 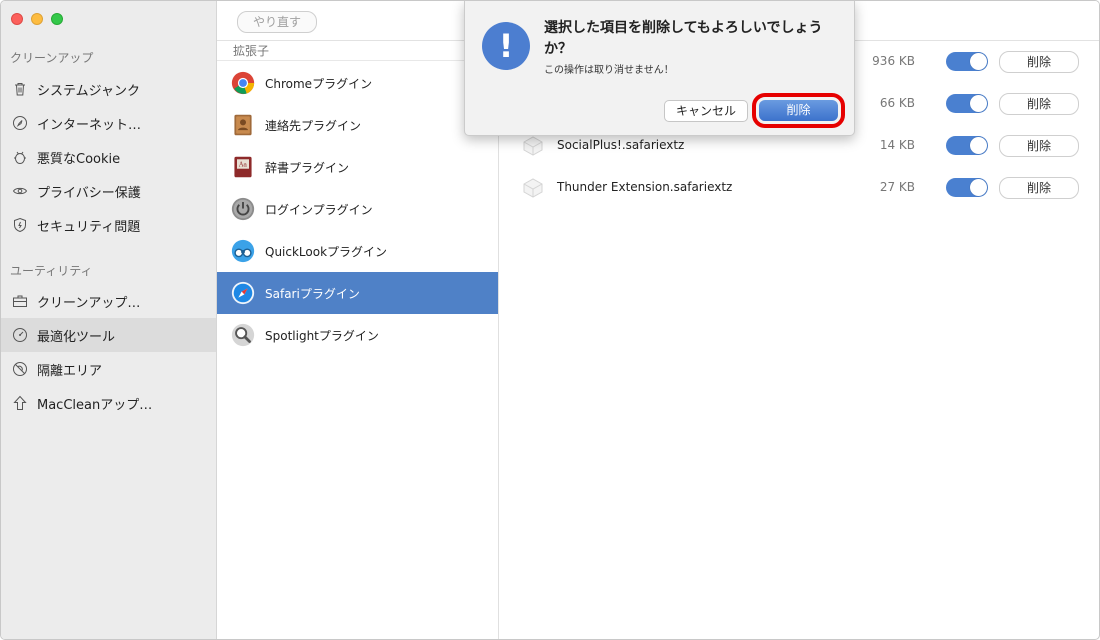 I want to click on bug-icon, so click(x=20, y=157).